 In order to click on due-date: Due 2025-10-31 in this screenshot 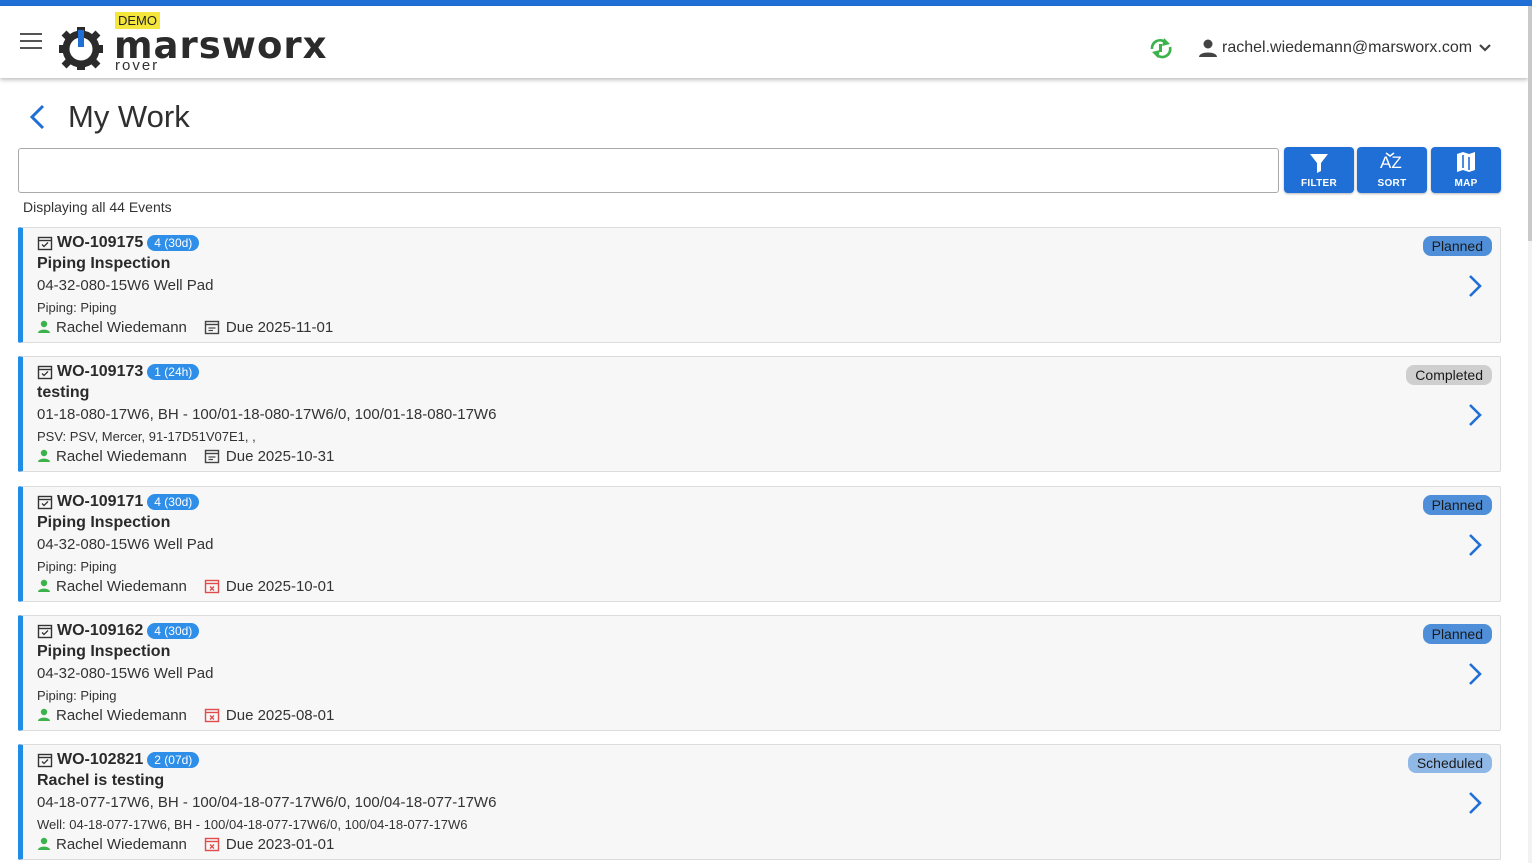, I will do `click(280, 456)`.